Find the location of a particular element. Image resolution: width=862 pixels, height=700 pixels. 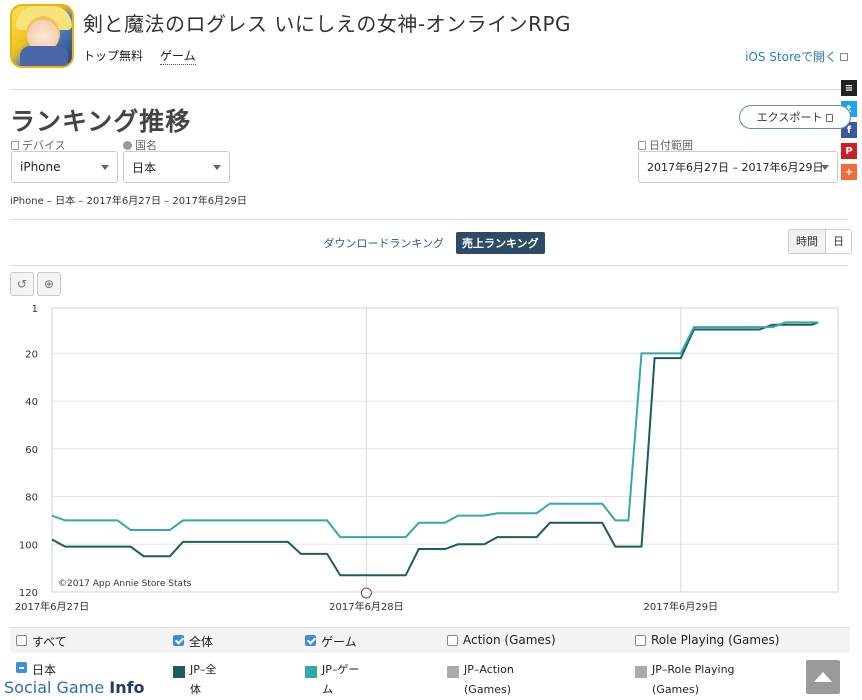

device-select-value: iPhone is located at coordinates (40, 167).